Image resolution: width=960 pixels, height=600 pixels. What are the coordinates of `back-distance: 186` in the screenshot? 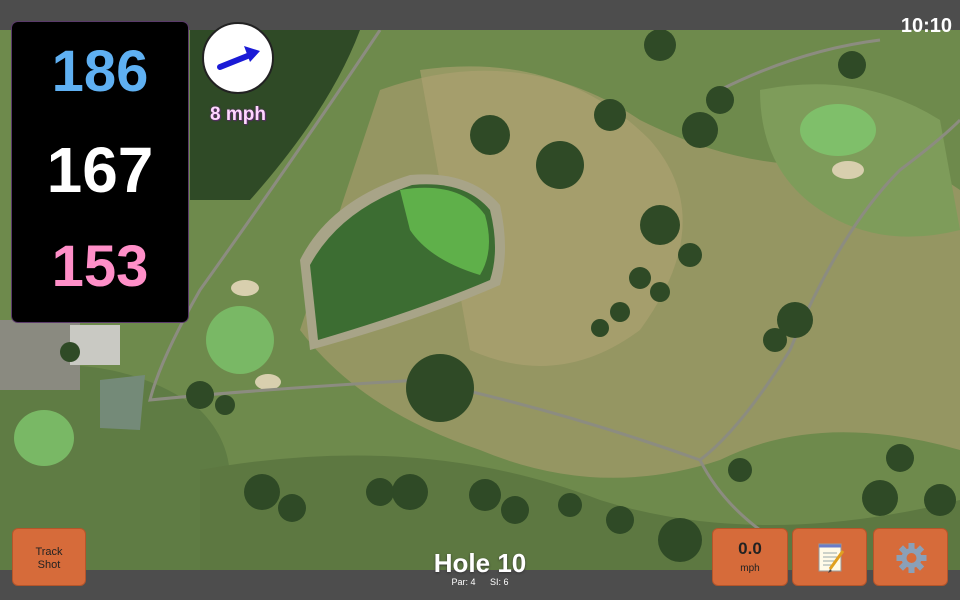 It's located at (100, 71).